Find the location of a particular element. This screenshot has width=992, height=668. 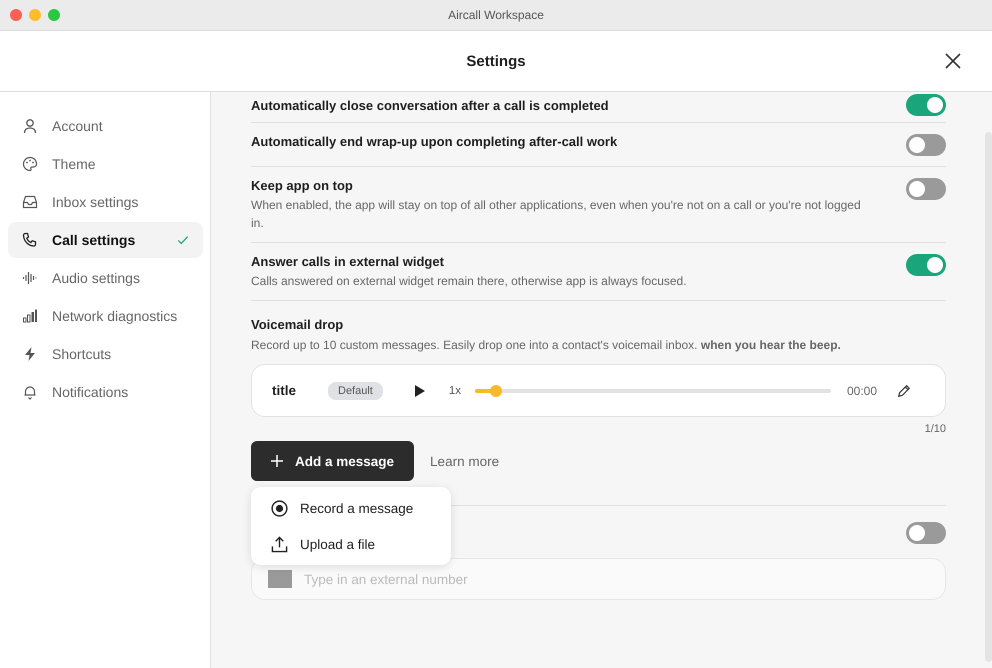

sidebar-item: Account is located at coordinates (105, 126).